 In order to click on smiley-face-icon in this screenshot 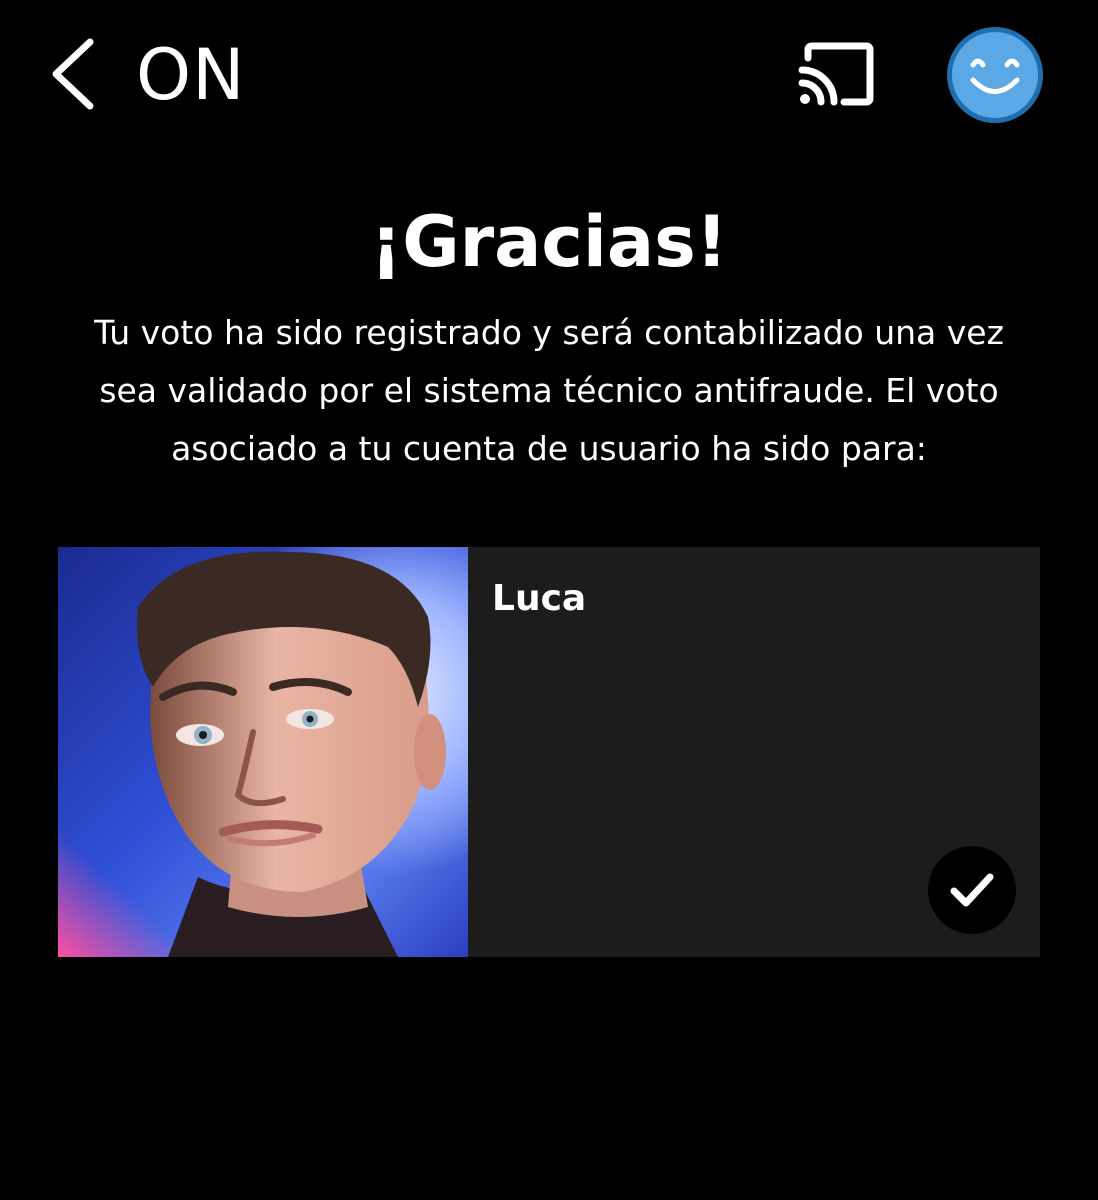, I will do `click(995, 75)`.